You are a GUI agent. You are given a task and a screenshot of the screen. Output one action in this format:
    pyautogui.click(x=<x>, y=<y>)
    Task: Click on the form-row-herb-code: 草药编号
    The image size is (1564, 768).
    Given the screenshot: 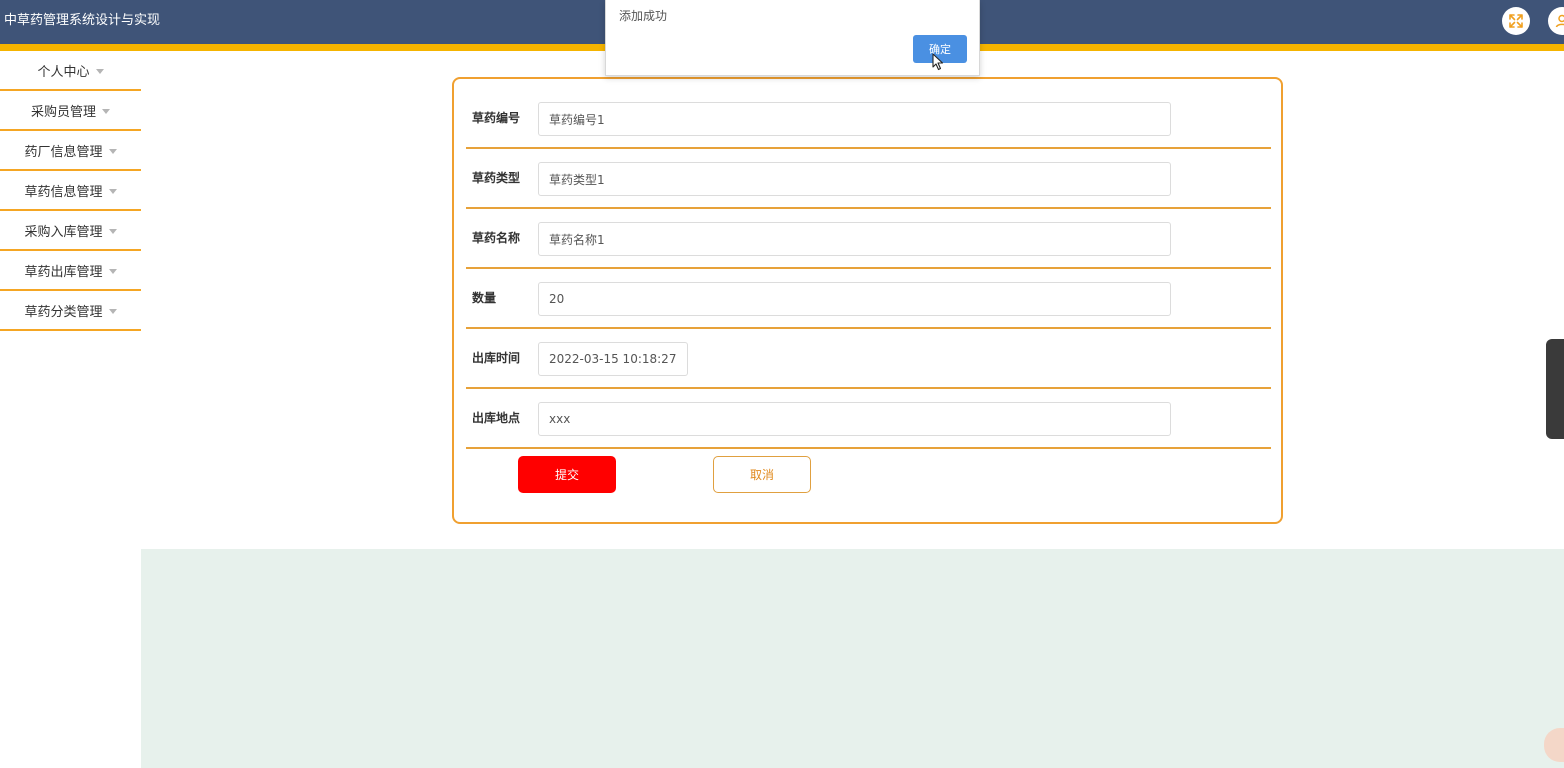 What is the action you would take?
    pyautogui.click(x=868, y=119)
    